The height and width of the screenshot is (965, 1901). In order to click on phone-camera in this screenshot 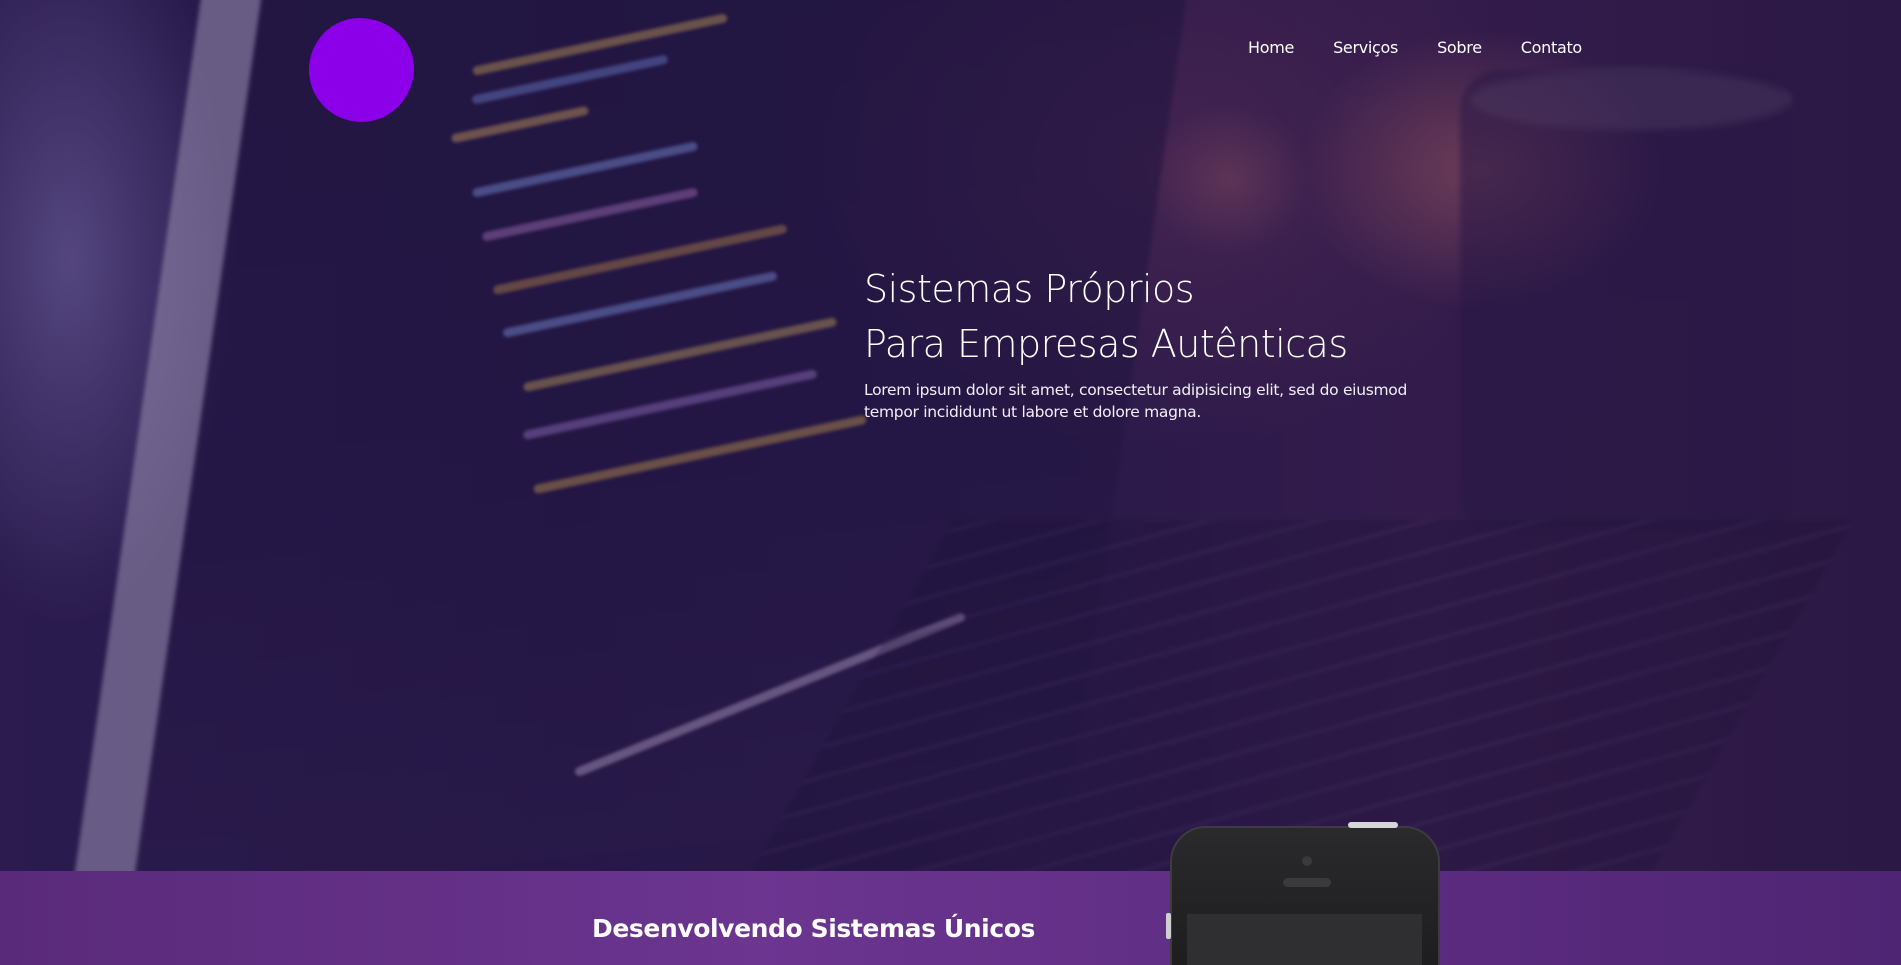, I will do `click(1307, 861)`.